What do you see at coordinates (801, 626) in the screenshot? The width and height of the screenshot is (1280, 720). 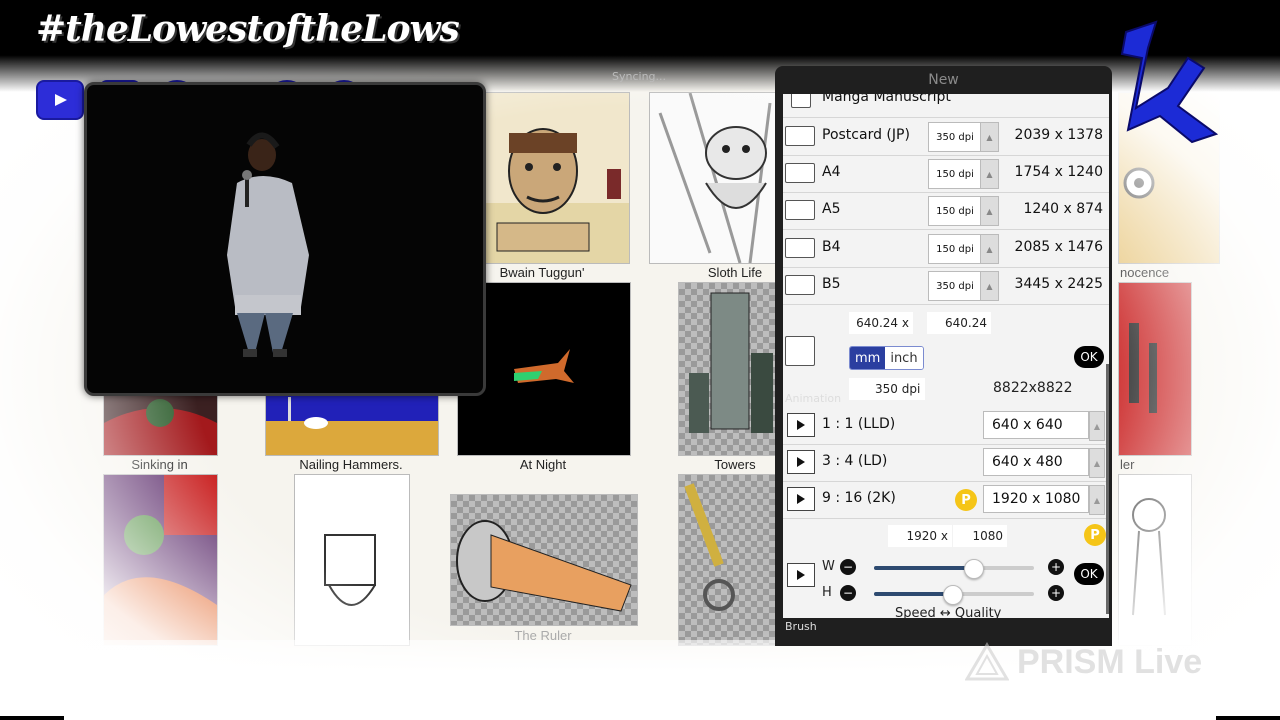 I see `brush-section-label: Brush` at bounding box center [801, 626].